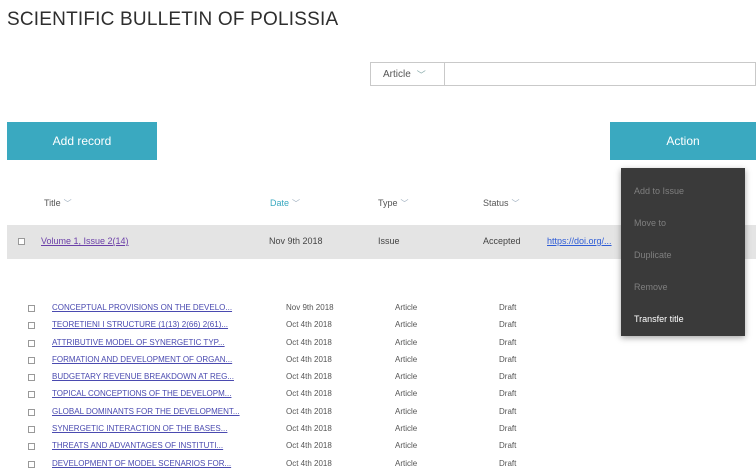  Describe the element at coordinates (173, 19) in the screenshot. I see `page-title: SCIENTIFIC BULLETIN OF POLISSIA` at that location.